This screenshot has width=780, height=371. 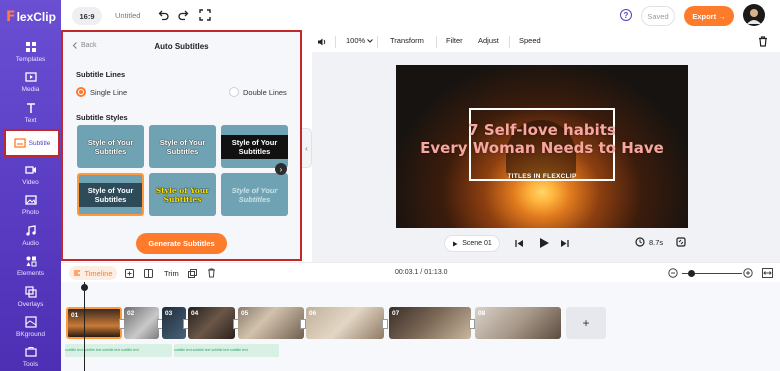 I want to click on play-icon, so click(x=544, y=243).